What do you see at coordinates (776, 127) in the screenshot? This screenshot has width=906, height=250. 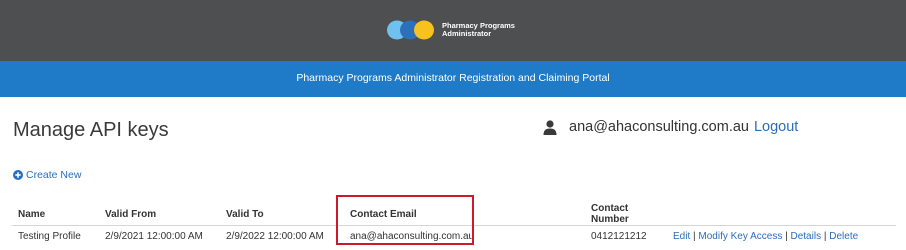 I see `logout-link: Logout` at bounding box center [776, 127].